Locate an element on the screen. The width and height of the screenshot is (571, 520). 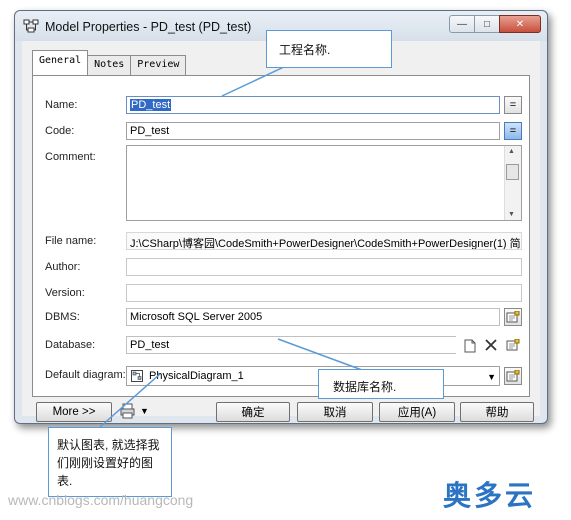
minimize-icon: — is located at coordinates (462, 24).